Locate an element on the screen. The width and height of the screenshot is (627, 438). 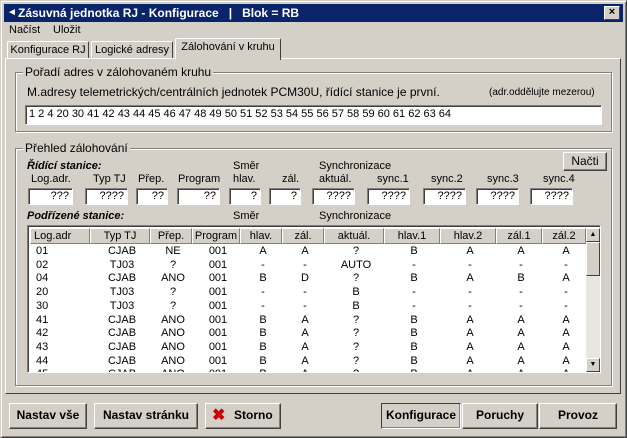
control-field: ??? is located at coordinates (50, 196).